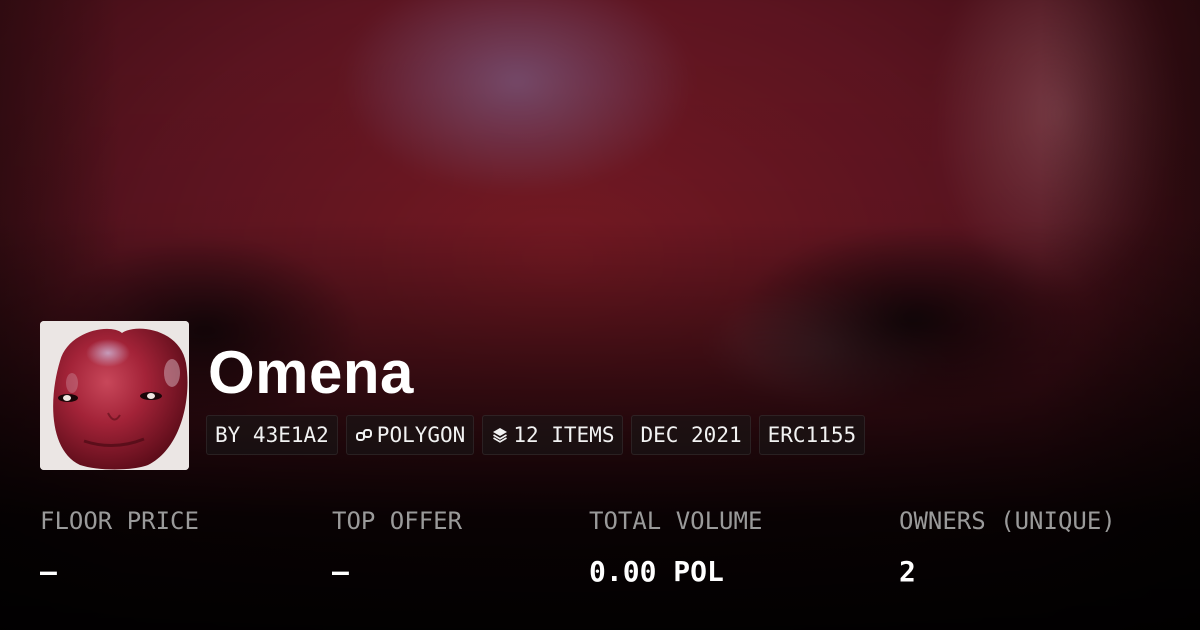  What do you see at coordinates (907, 571) in the screenshot?
I see `owners-value: 2` at bounding box center [907, 571].